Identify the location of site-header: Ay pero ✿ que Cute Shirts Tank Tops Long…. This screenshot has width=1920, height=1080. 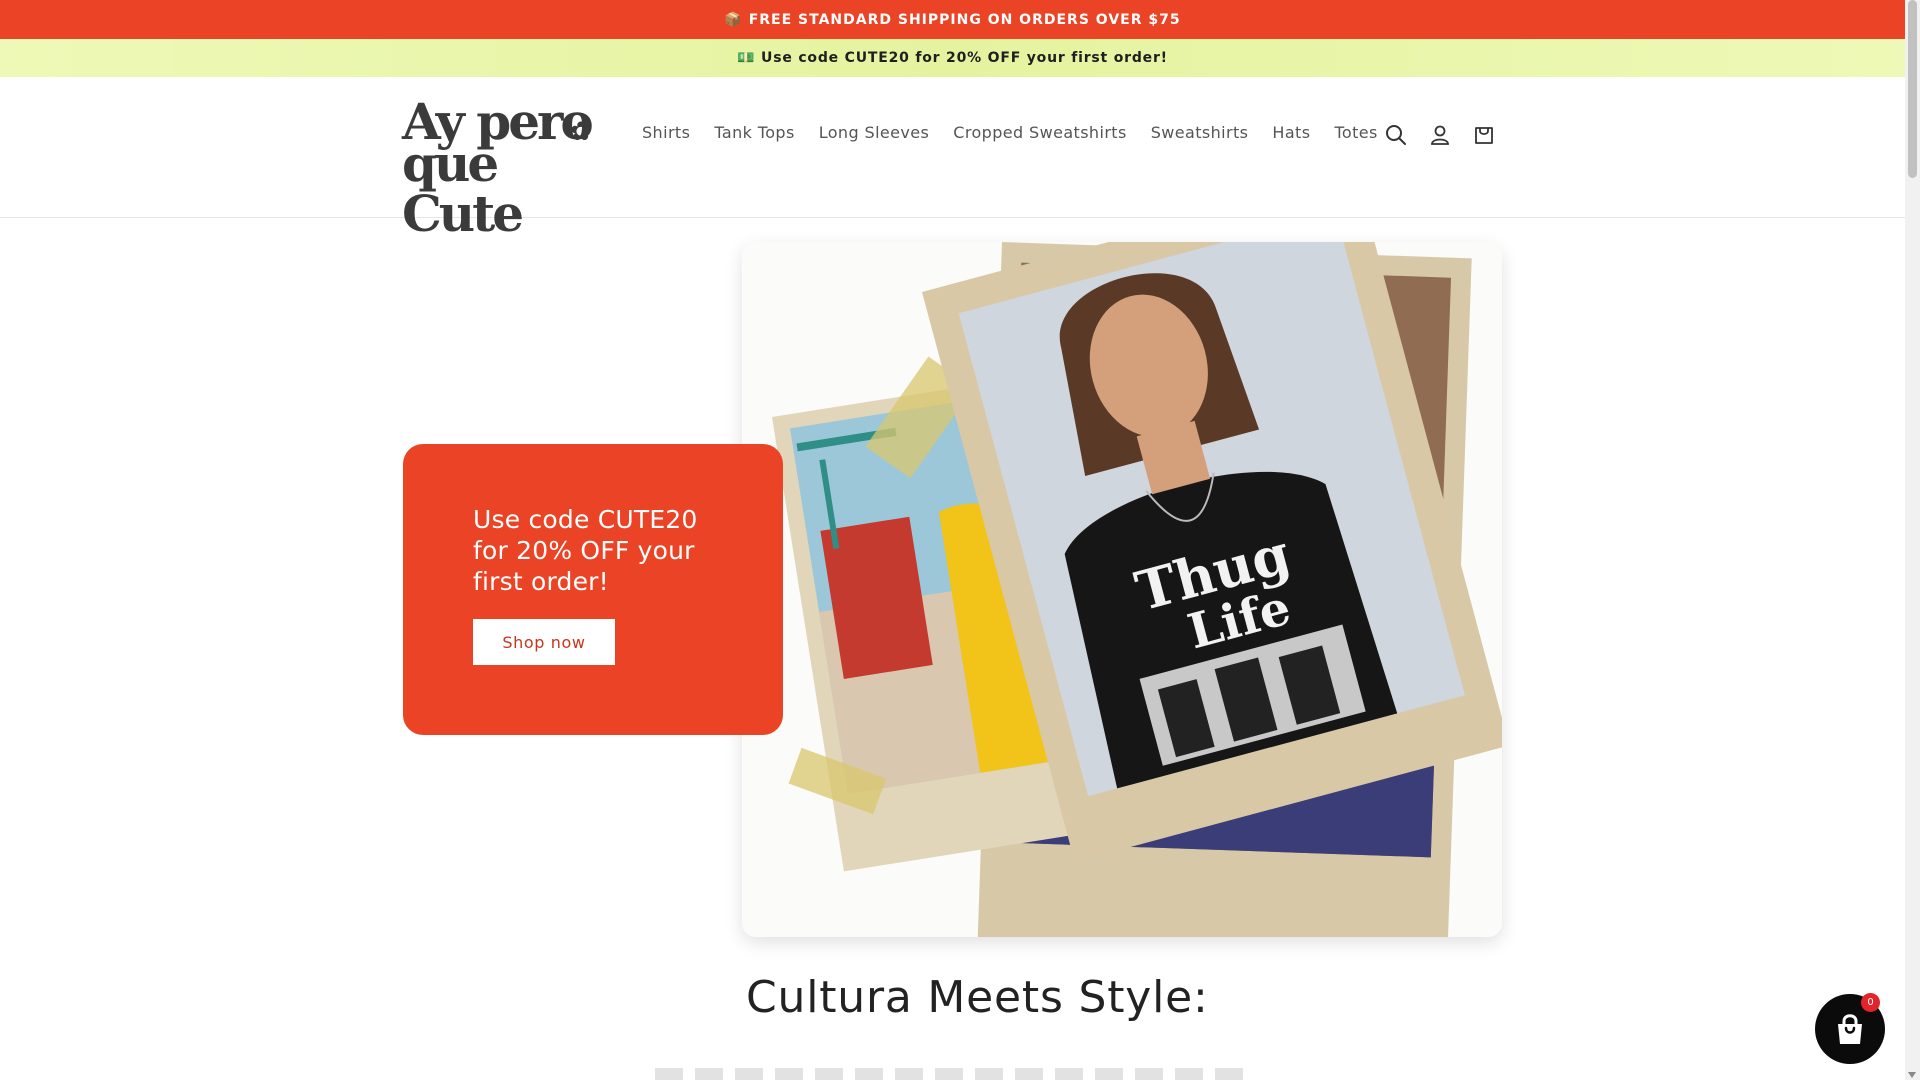
(952, 158).